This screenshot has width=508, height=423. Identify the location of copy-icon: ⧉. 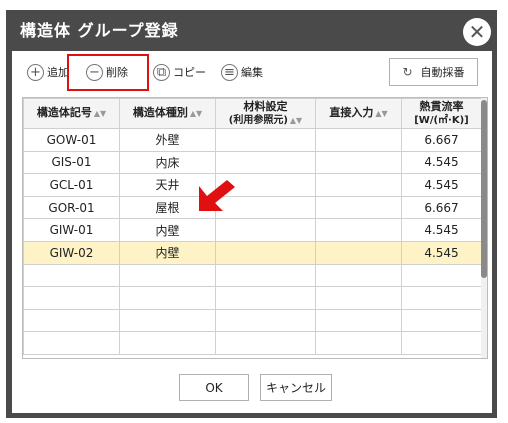
(161, 72).